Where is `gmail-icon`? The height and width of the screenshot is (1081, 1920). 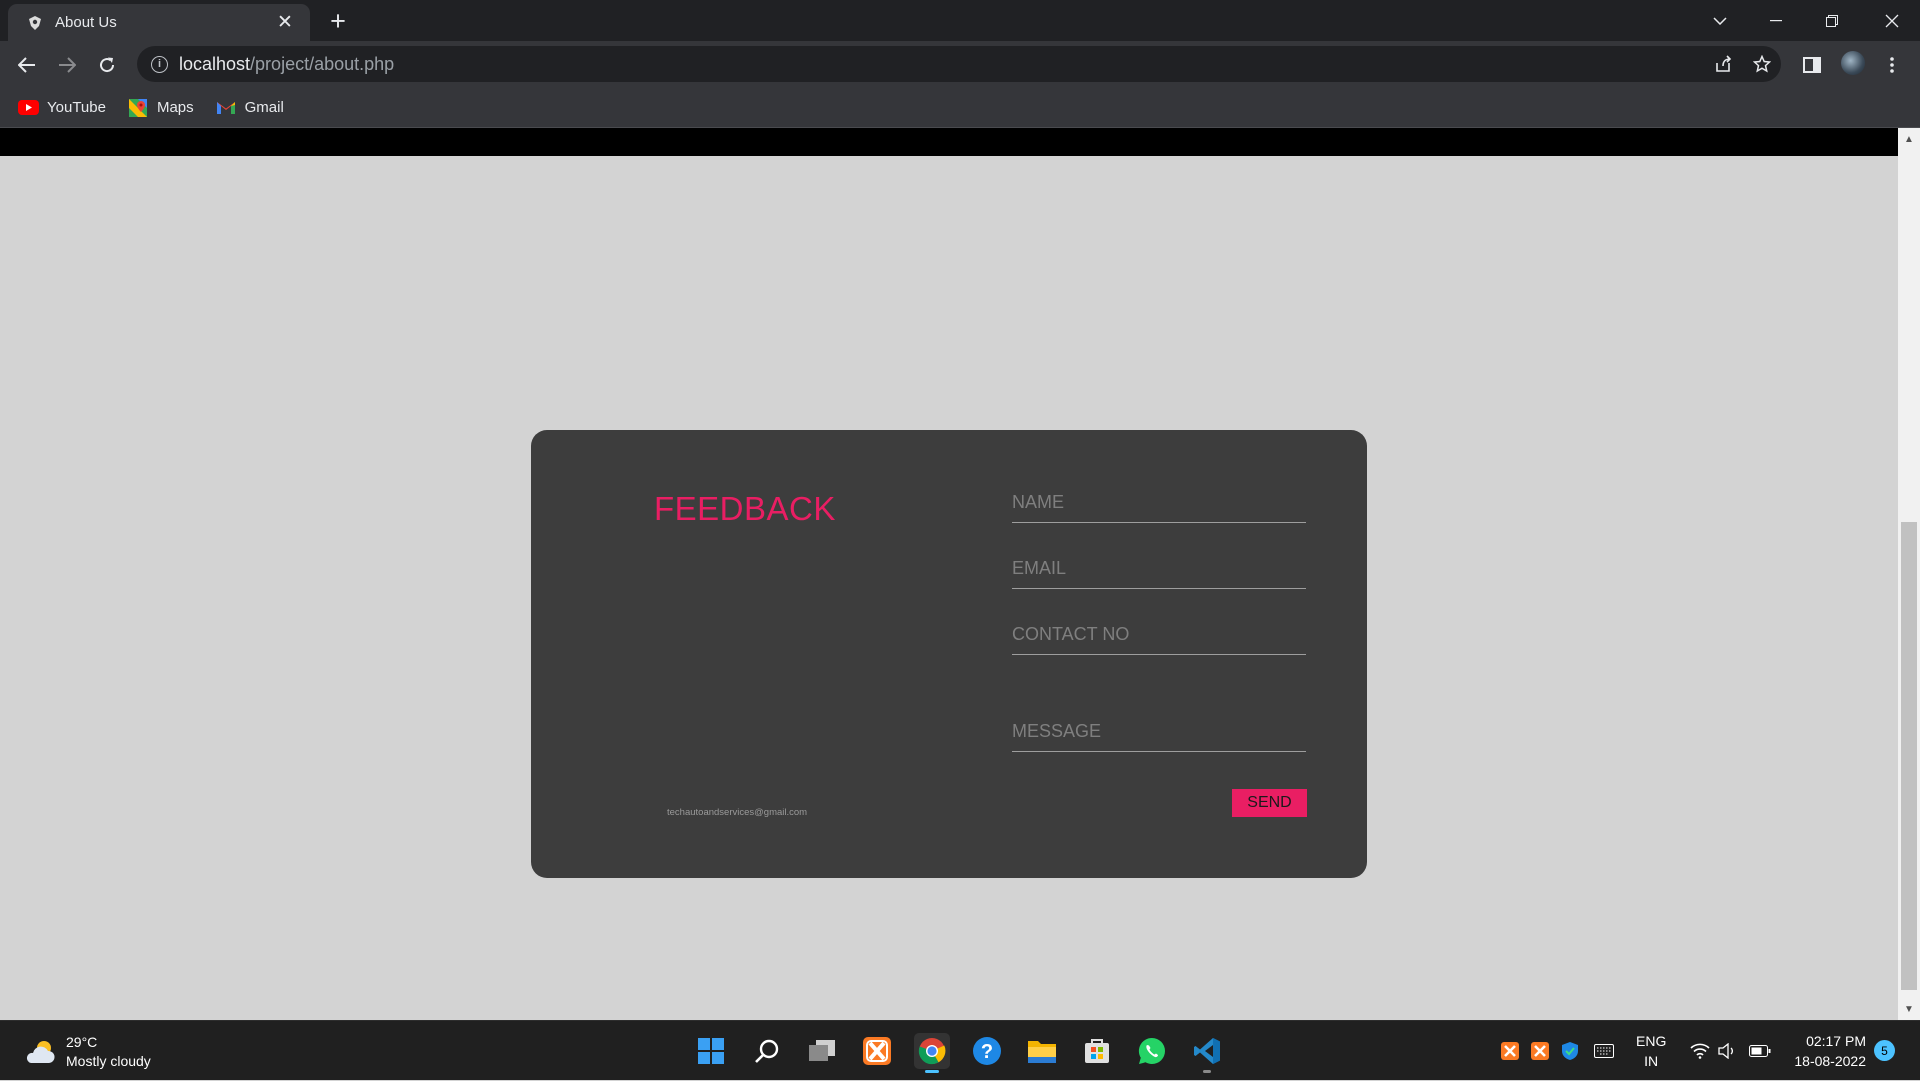
gmail-icon is located at coordinates (226, 107).